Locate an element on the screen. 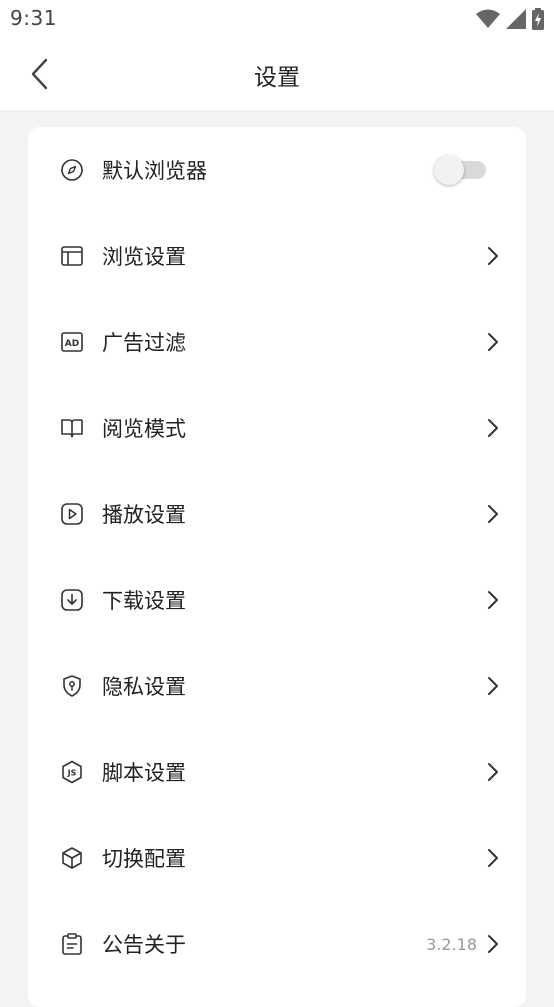 This screenshot has height=1007, width=554. settings-item-script: JS 脚本设置 is located at coordinates (277, 772).